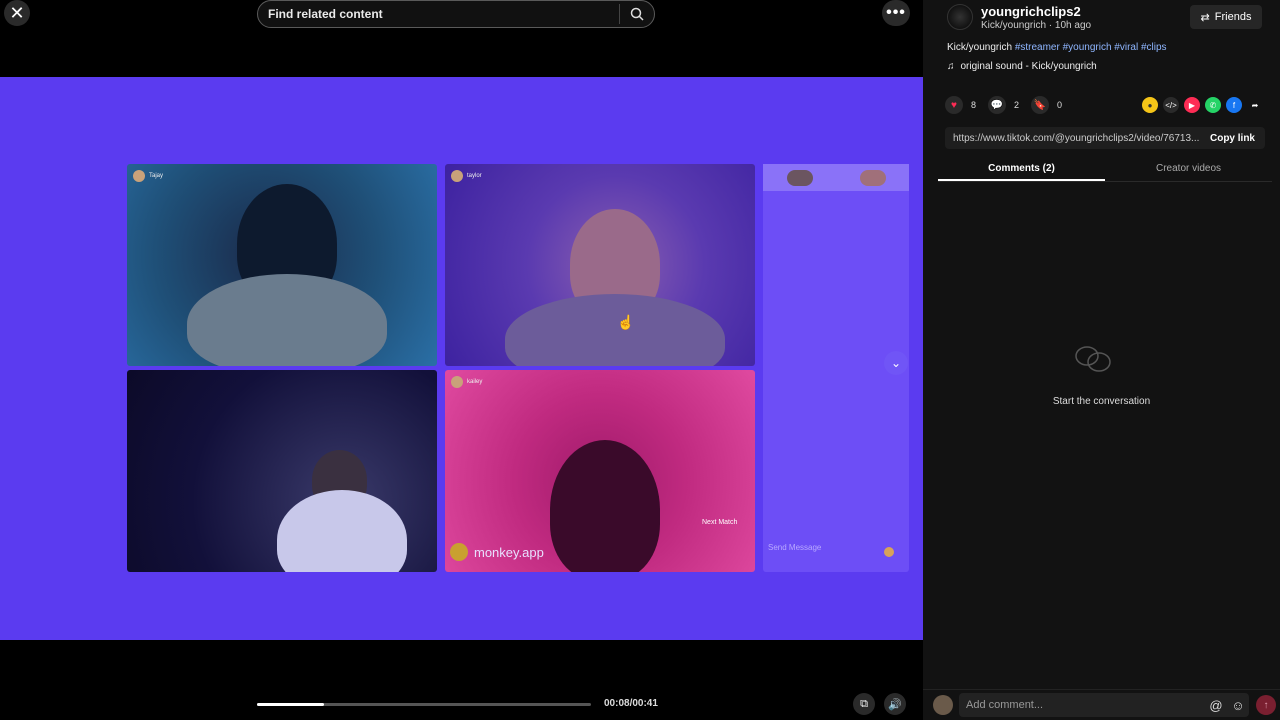 Image resolution: width=1280 pixels, height=720 pixels. I want to click on mention-icon: @, so click(1216, 705).